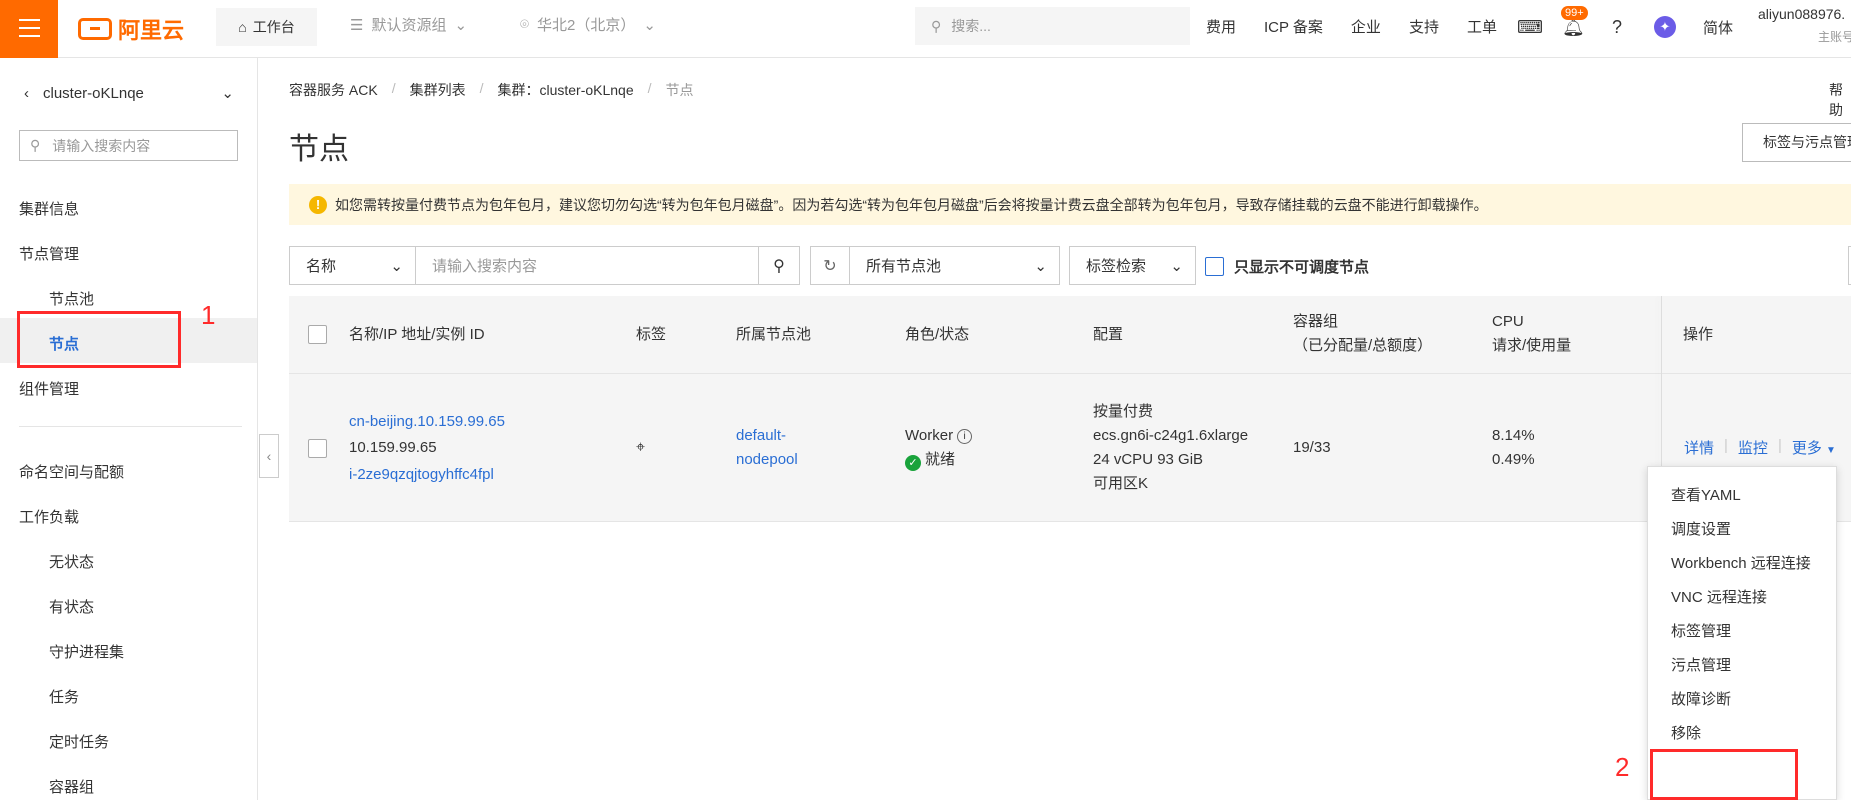  Describe the element at coordinates (588, 24) in the screenshot. I see `region-select: ⌾ 华北2（北京） ⌄` at that location.